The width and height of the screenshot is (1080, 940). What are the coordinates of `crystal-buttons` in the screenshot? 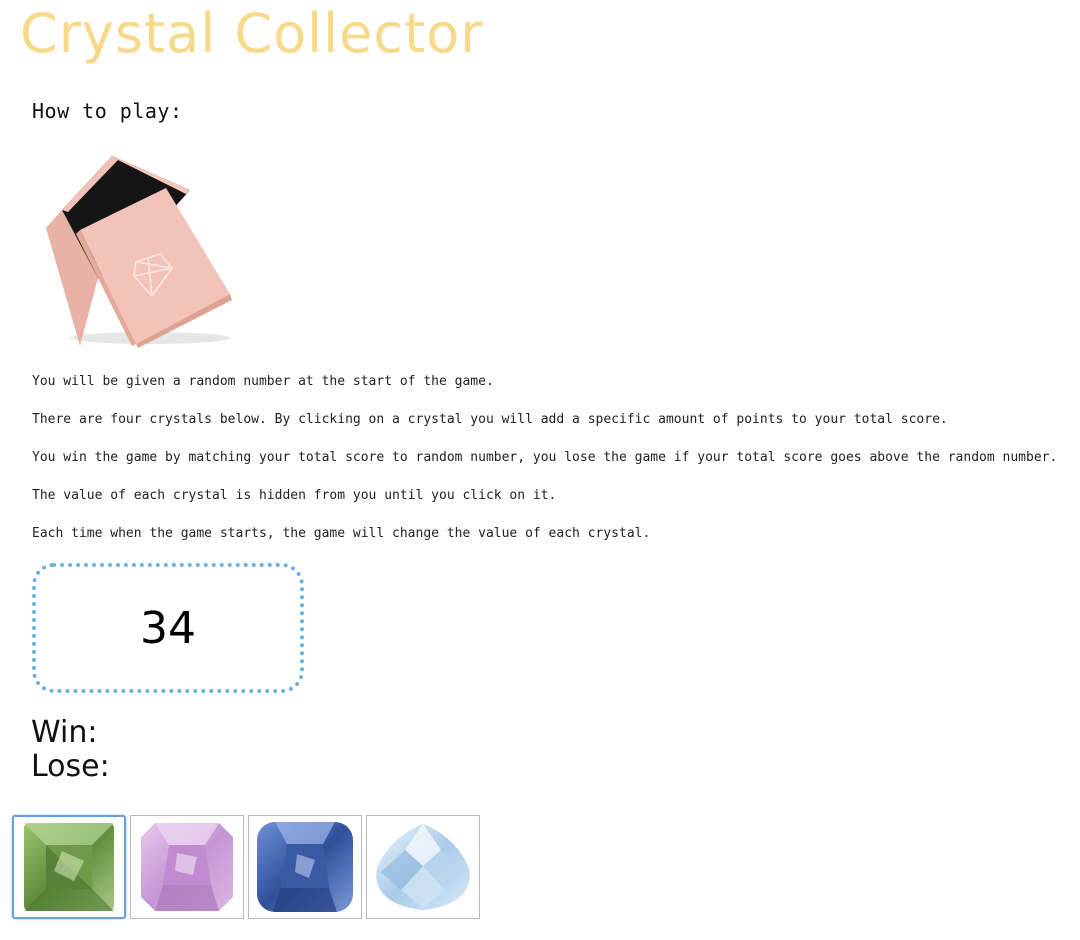 It's located at (246, 867).